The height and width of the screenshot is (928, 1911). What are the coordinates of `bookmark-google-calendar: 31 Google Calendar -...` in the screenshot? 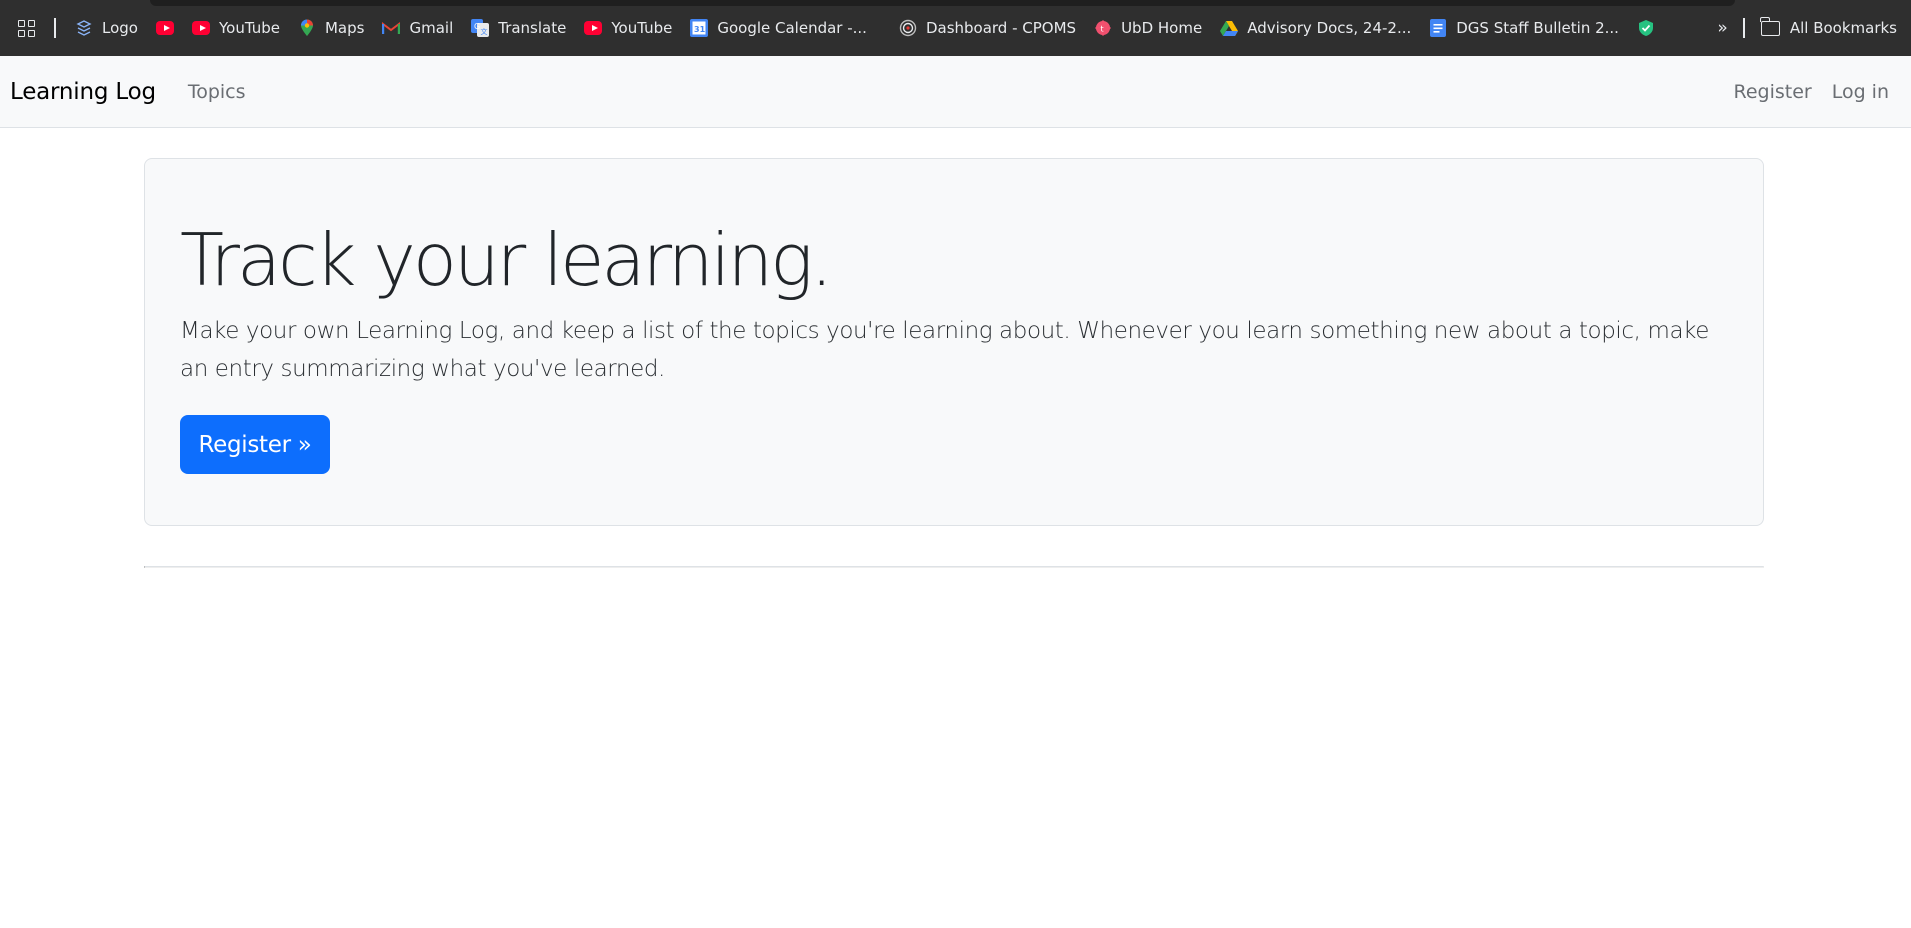 It's located at (778, 28).